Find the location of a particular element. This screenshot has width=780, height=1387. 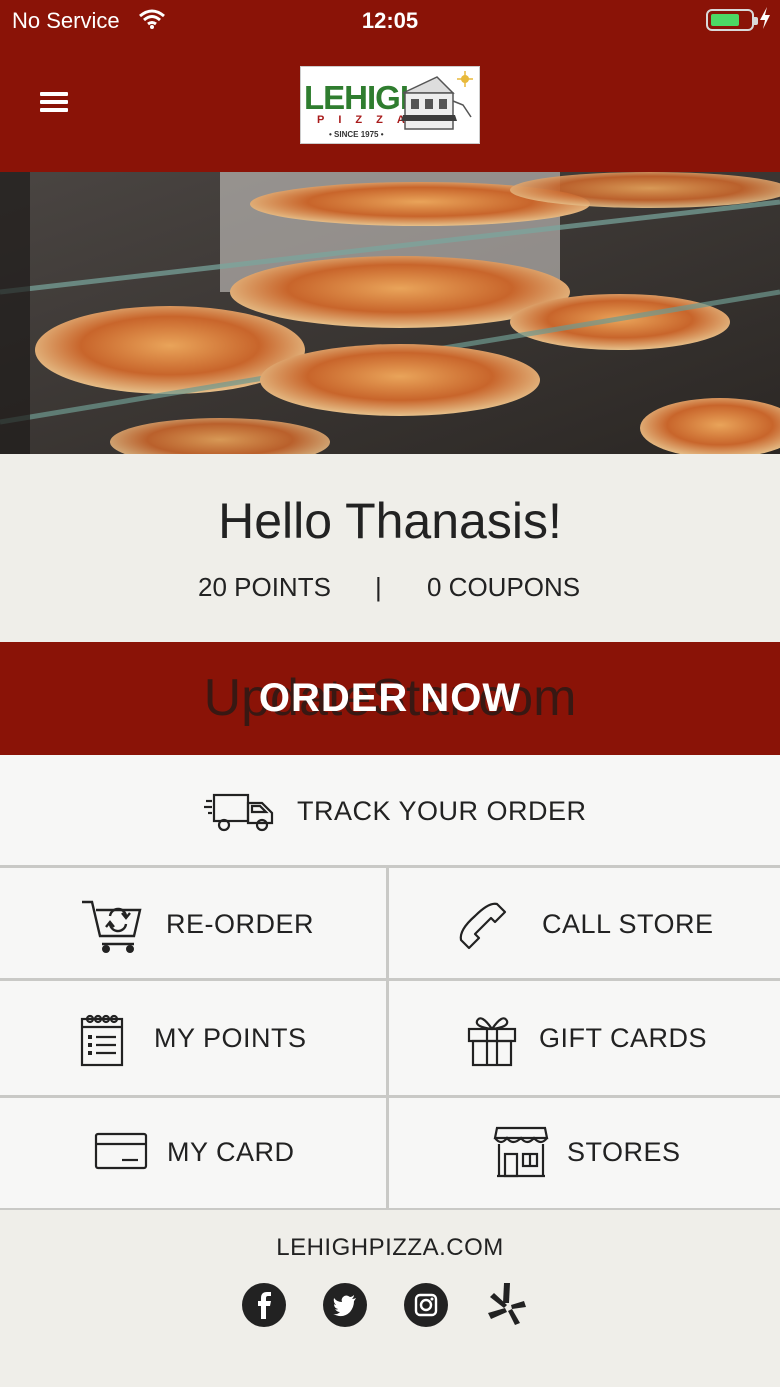

order-now-label: ORDER NOW is located at coordinates (390, 698).